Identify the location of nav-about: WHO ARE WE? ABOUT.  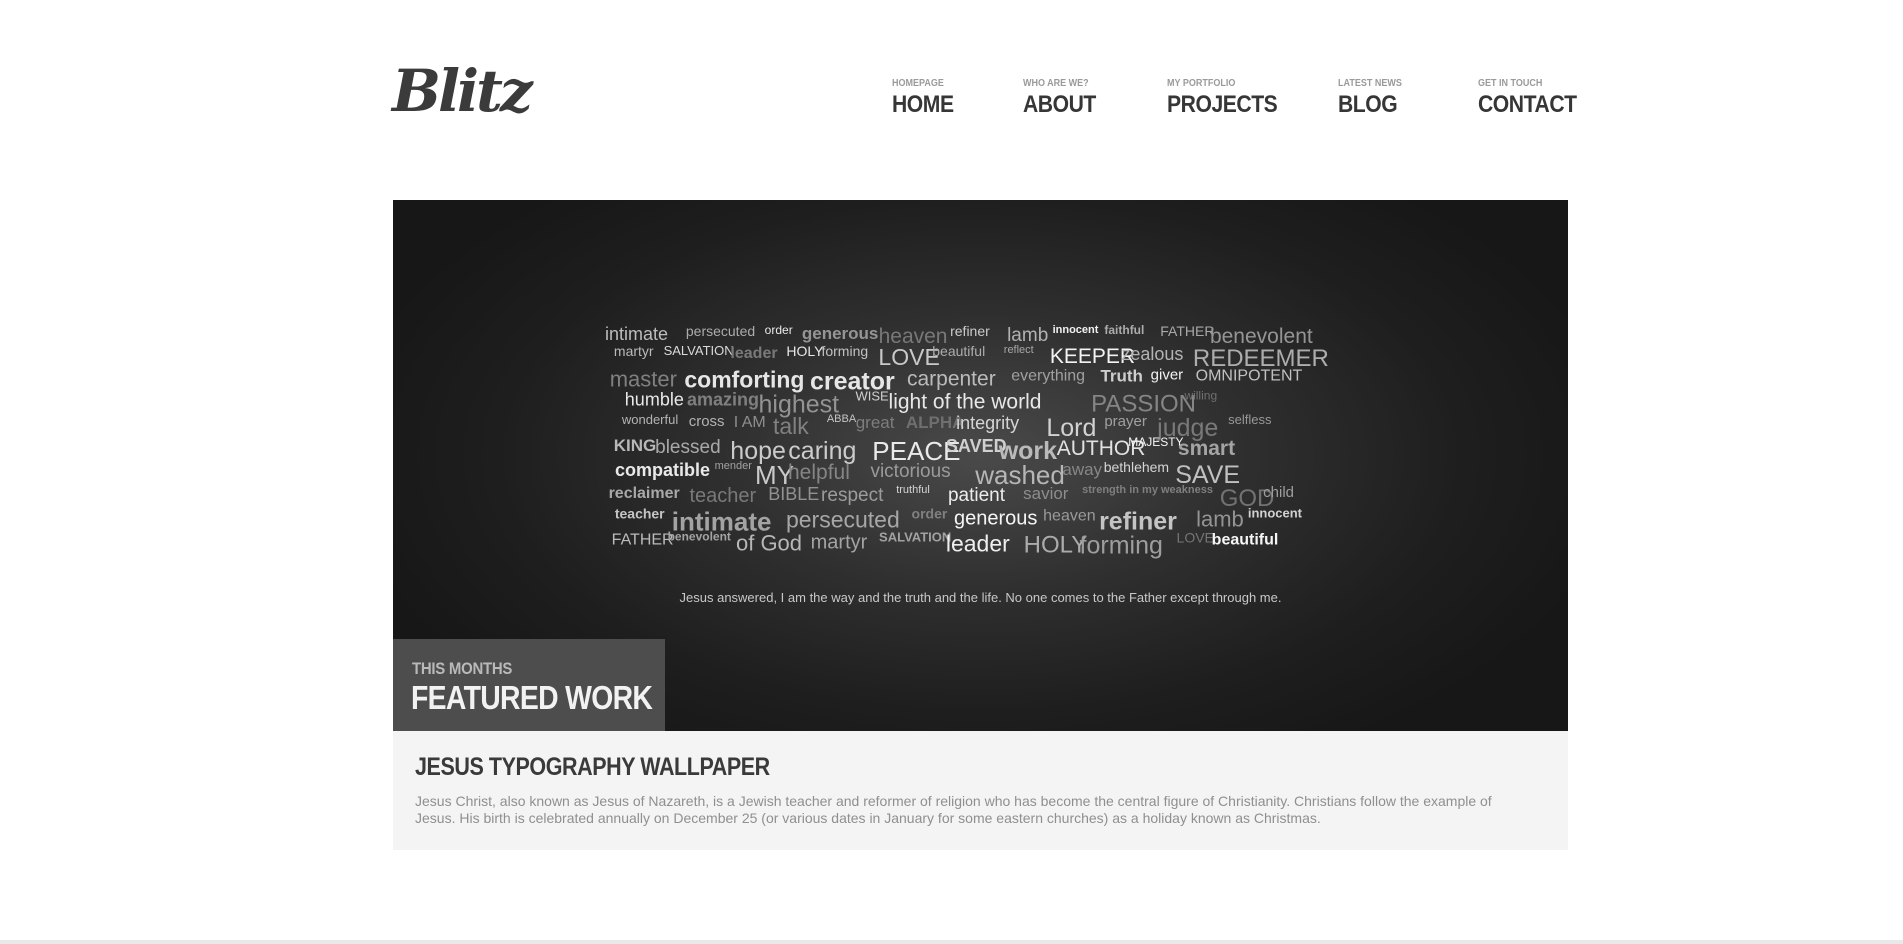
(1064, 98).